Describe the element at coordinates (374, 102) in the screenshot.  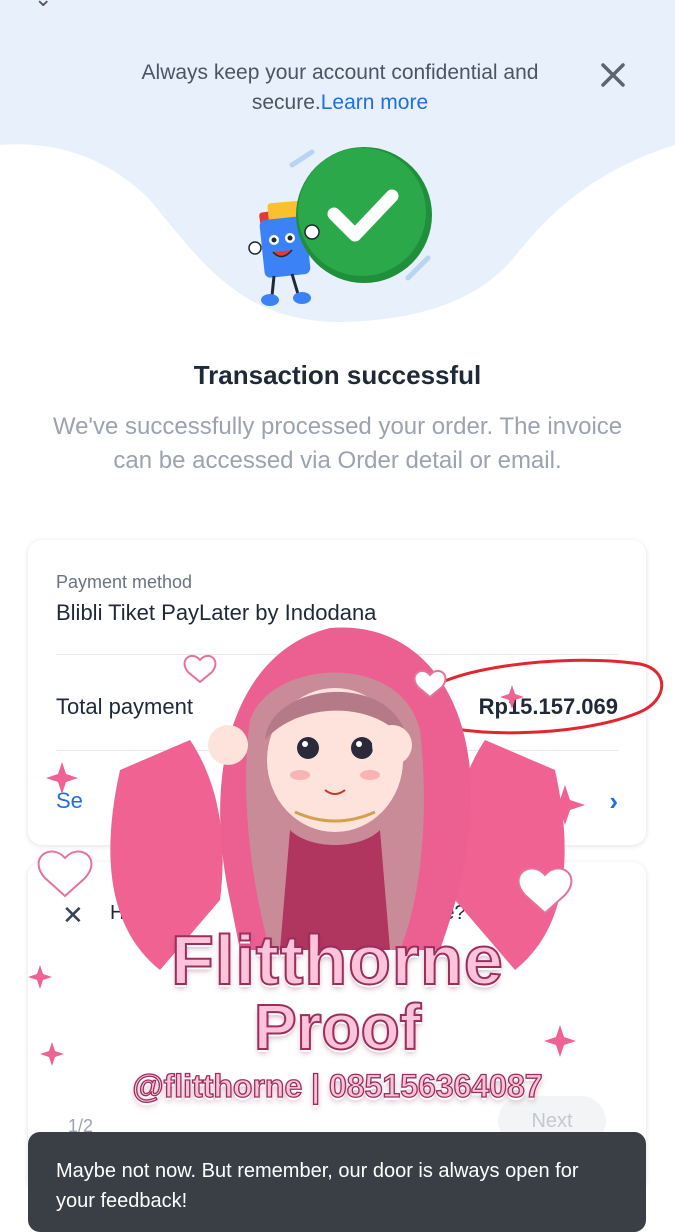
I see `learn-more-link: Learn more` at that location.